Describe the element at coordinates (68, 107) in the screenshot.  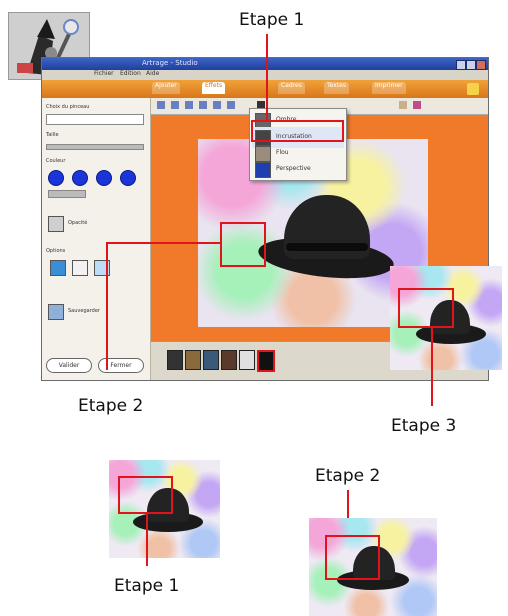
I see `brush-label: Choix du pinceau` at that location.